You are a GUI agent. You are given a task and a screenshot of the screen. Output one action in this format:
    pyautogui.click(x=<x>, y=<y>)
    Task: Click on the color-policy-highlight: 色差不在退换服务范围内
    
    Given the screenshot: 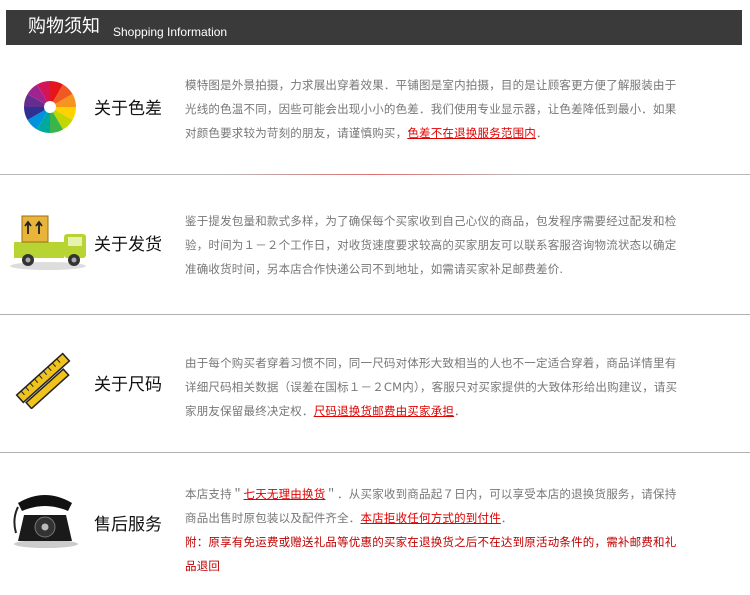 What is the action you would take?
    pyautogui.click(x=472, y=133)
    